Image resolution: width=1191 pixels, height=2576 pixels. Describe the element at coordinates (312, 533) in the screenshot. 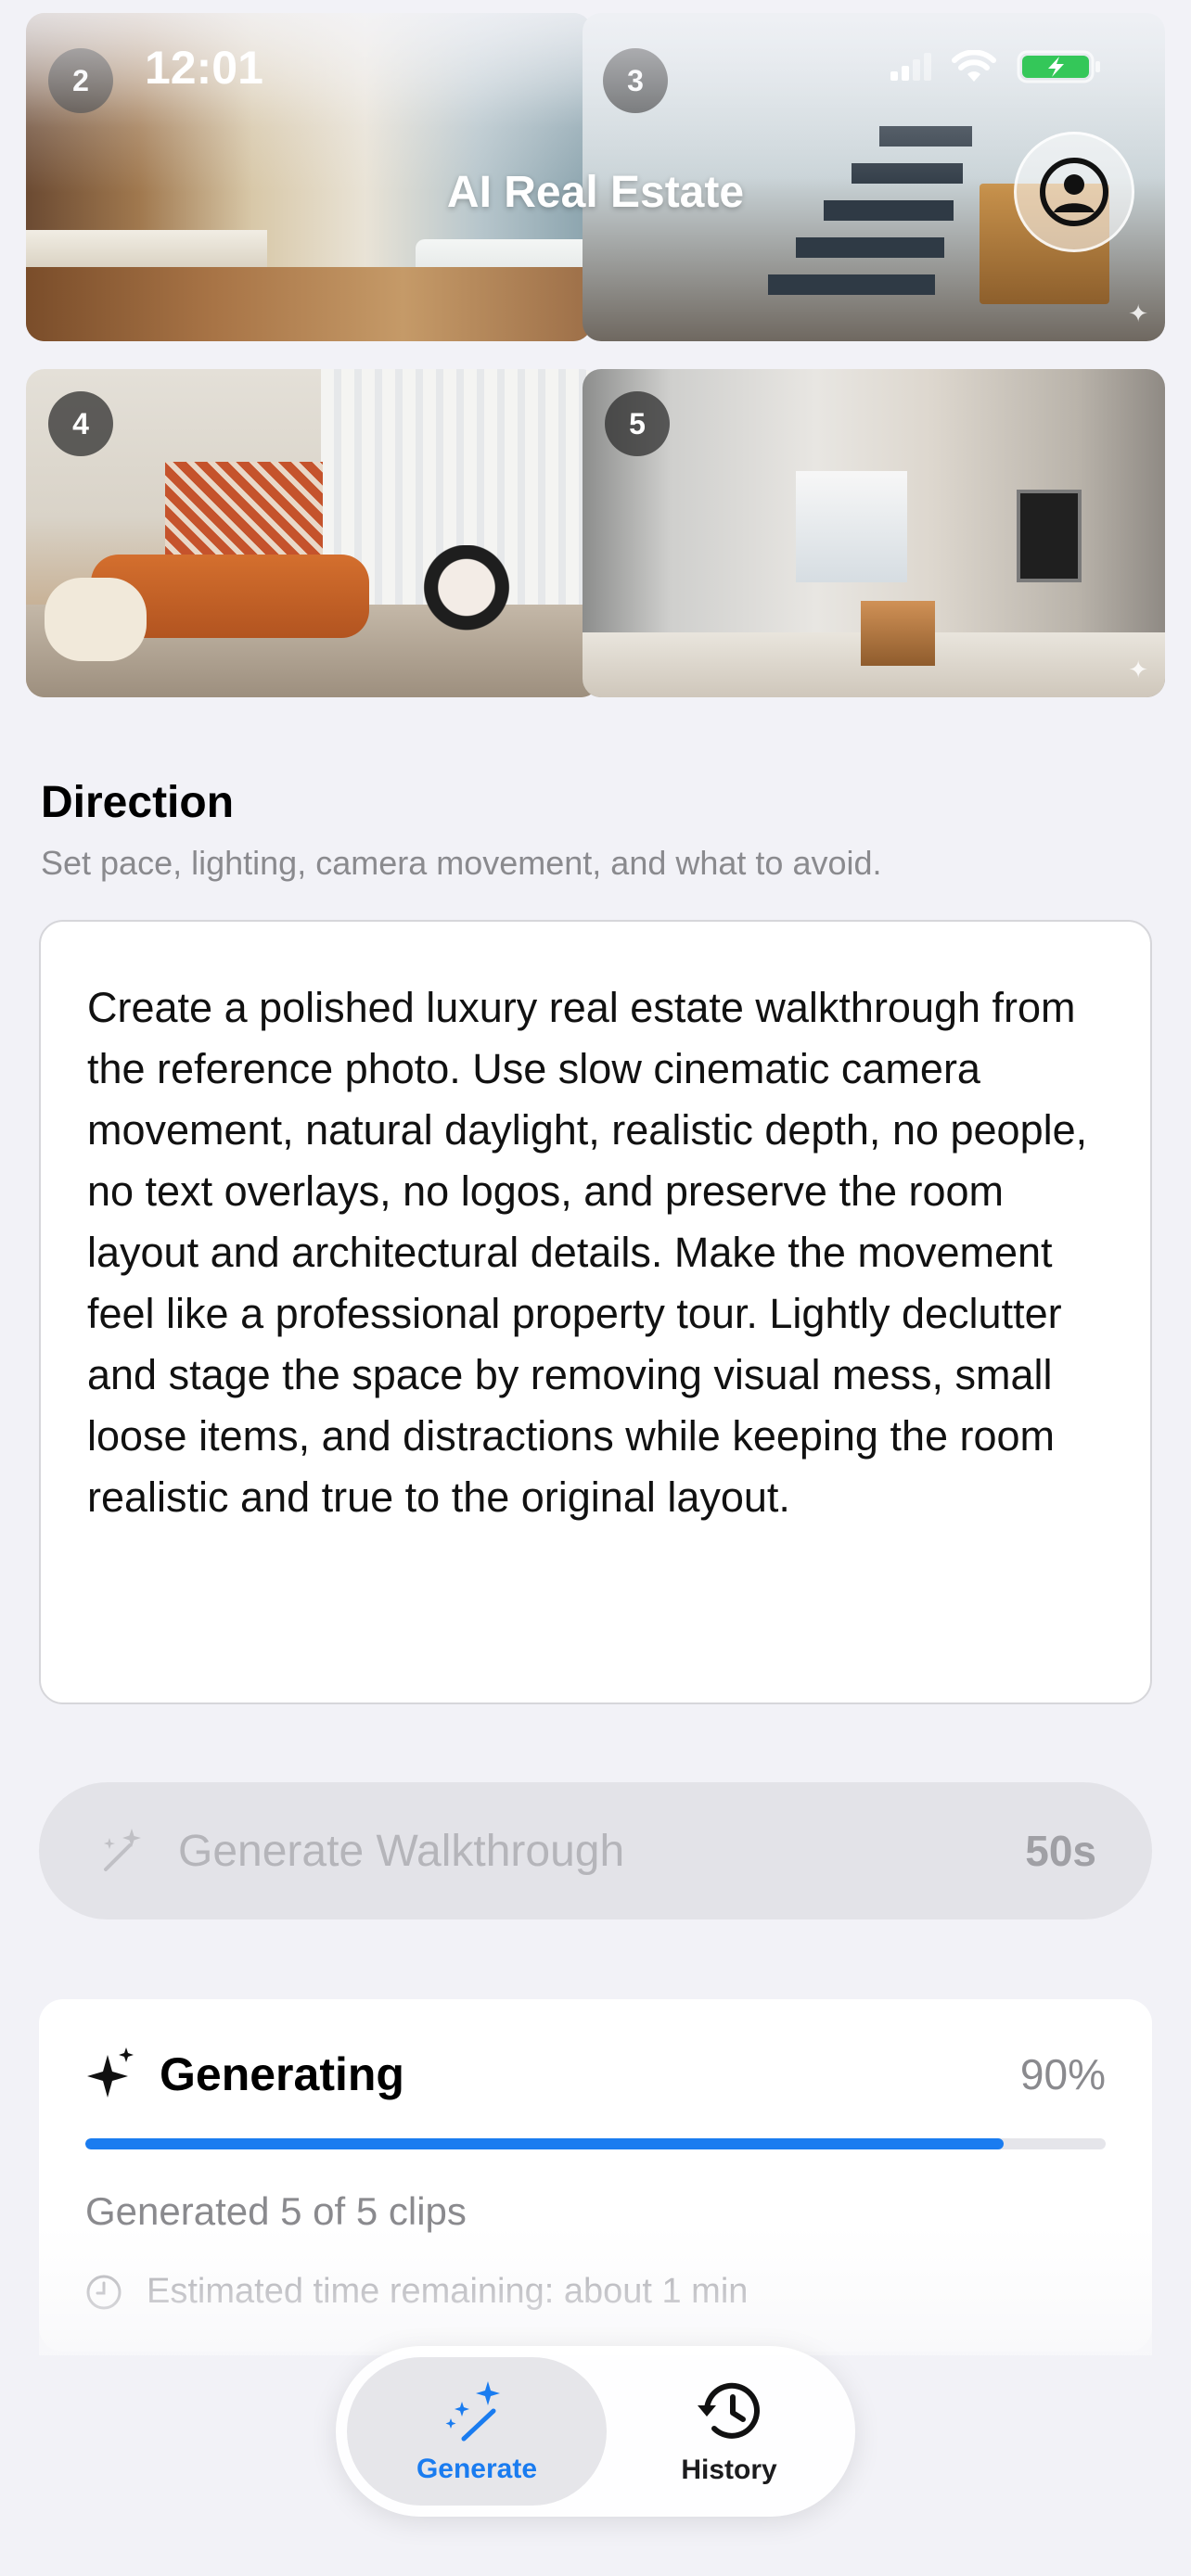

I see `photo-tile-4: 4` at that location.